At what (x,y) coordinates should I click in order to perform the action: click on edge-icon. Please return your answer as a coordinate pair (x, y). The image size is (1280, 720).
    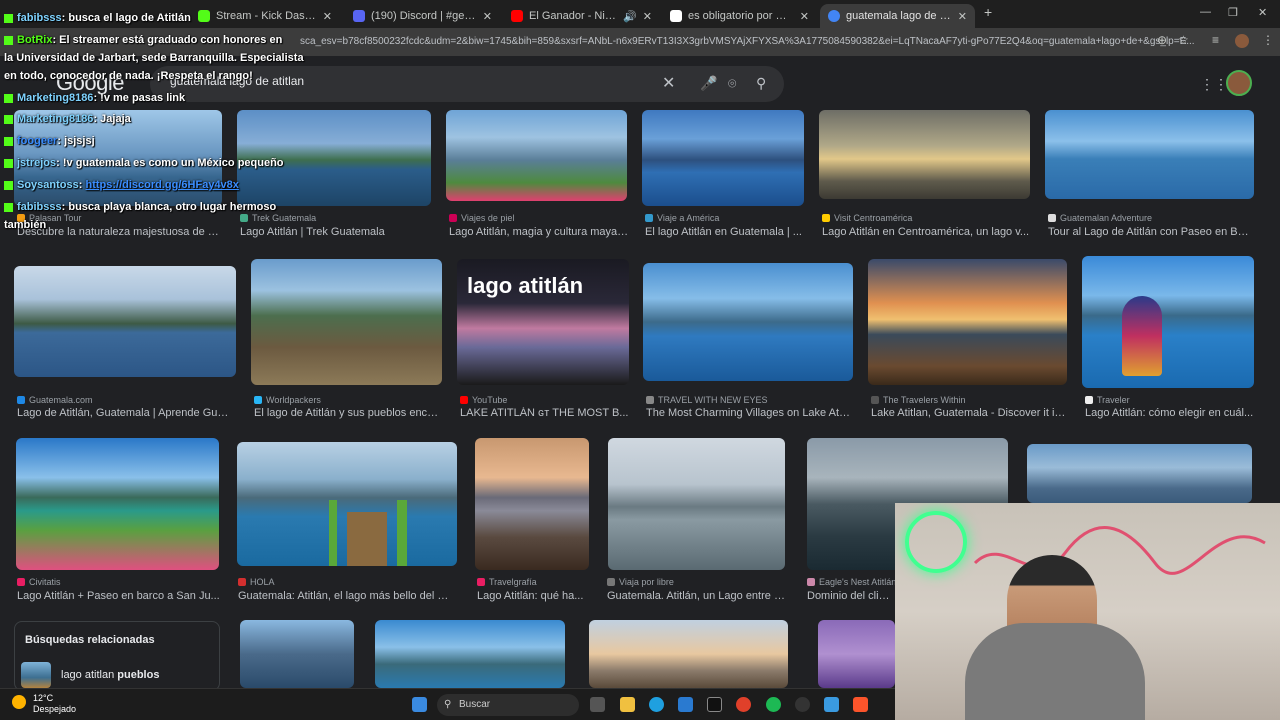
    Looking at the image, I should click on (656, 704).